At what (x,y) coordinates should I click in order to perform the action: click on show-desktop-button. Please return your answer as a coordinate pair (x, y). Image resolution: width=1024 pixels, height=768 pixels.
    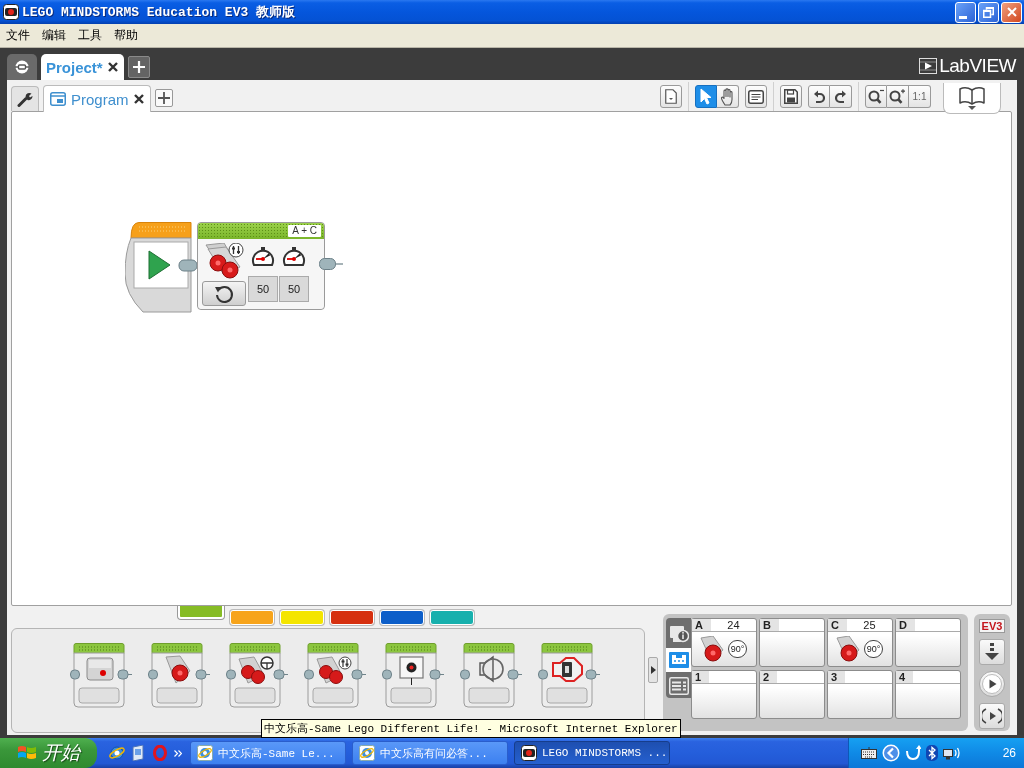
    Looking at the image, I should click on (139, 753).